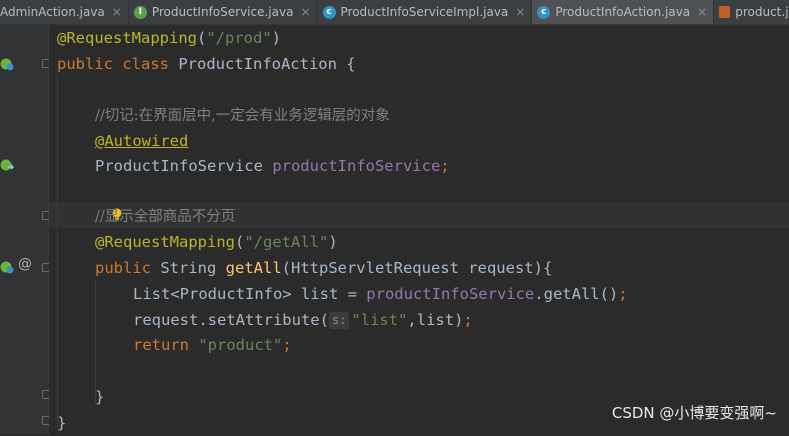 This screenshot has height=436, width=789. Describe the element at coordinates (62, 423) in the screenshot. I see `code-line-16: }` at that location.